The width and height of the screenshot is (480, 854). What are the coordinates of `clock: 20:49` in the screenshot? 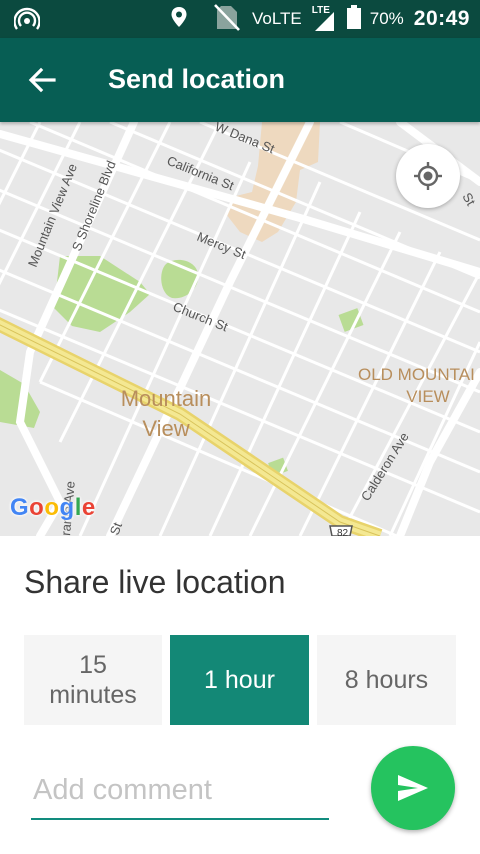 It's located at (441, 18).